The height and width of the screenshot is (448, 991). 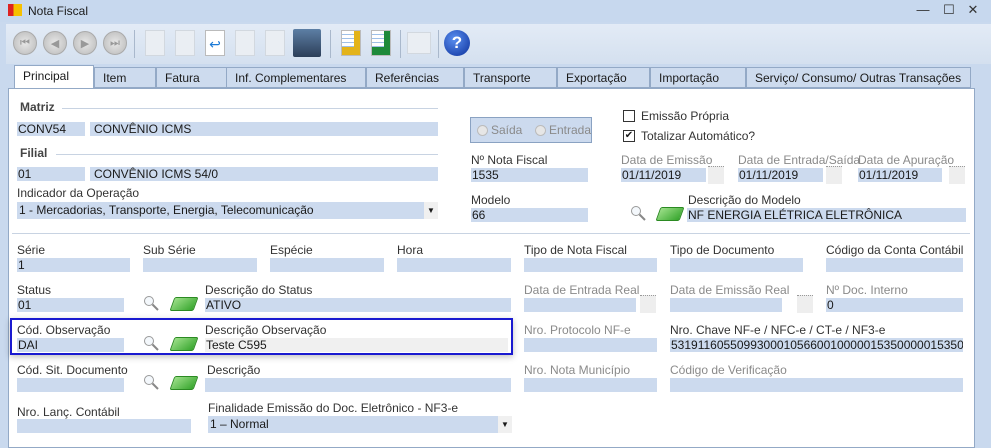 I want to click on observacao-input: DAI, so click(x=70, y=345).